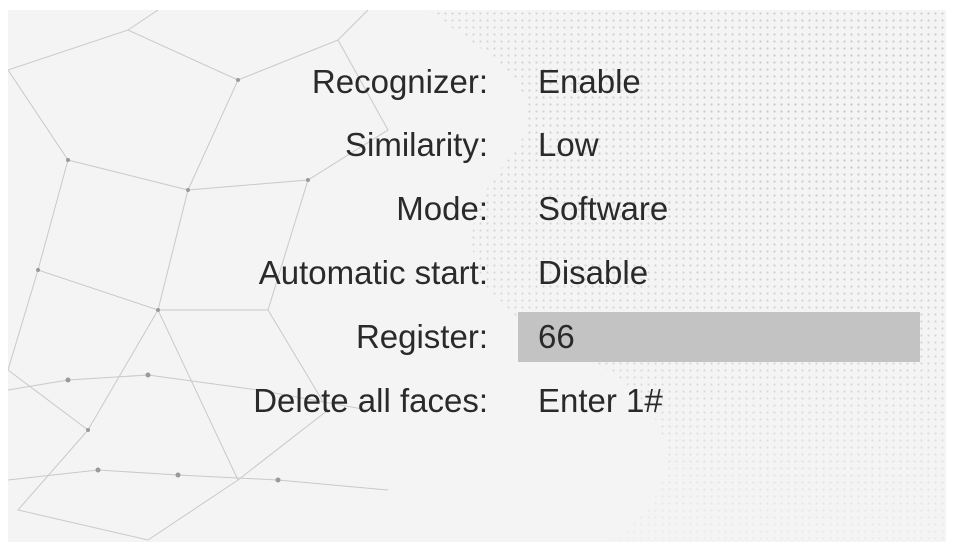 This screenshot has height=549, width=954. What do you see at coordinates (421, 336) in the screenshot?
I see `register-label: Register:` at bounding box center [421, 336].